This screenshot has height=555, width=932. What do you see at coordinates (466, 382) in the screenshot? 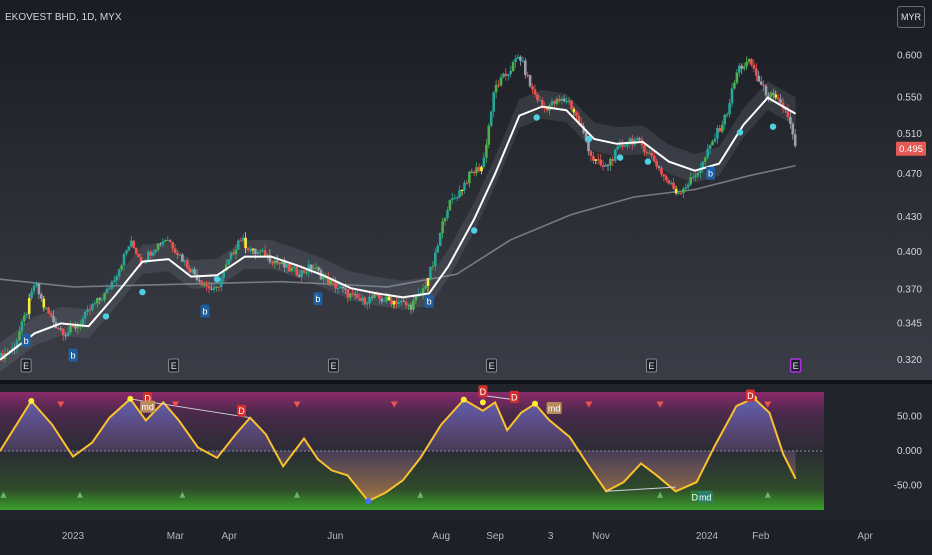
I see `panel-divider` at bounding box center [466, 382].